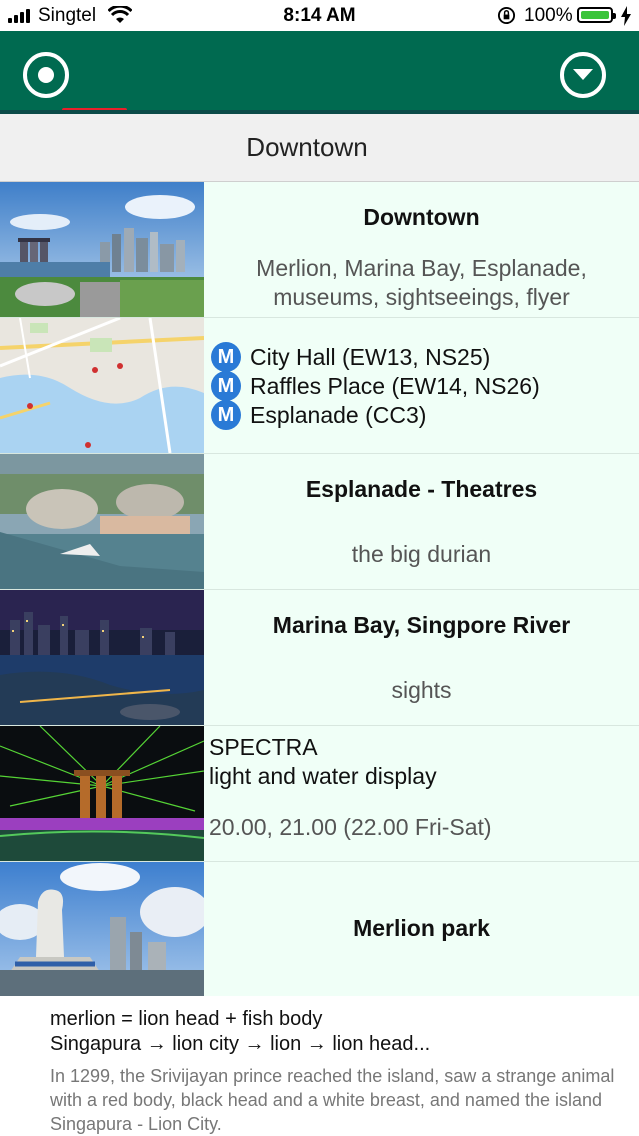 The width and height of the screenshot is (639, 1136). What do you see at coordinates (395, 385) in the screenshot?
I see `station-label: Raffles Place (EW14, NS26)` at bounding box center [395, 385].